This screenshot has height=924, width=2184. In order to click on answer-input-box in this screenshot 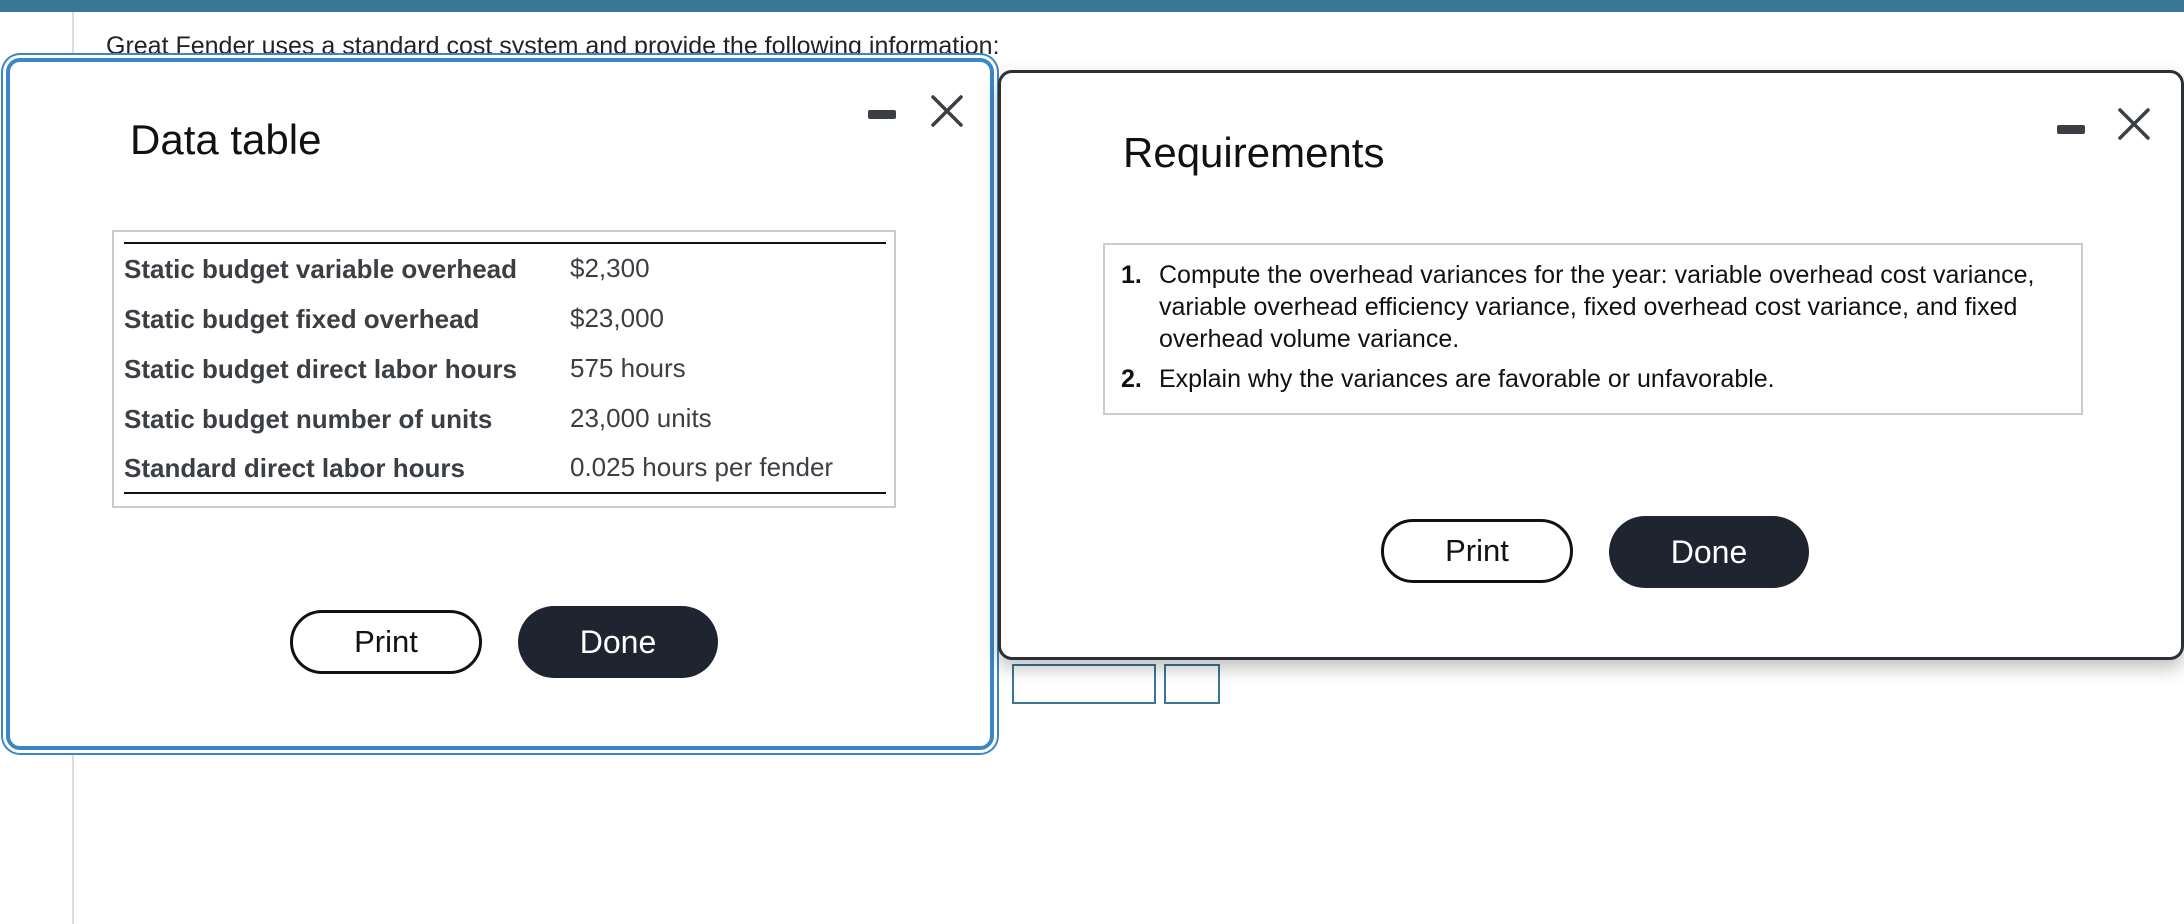, I will do `click(1084, 684)`.